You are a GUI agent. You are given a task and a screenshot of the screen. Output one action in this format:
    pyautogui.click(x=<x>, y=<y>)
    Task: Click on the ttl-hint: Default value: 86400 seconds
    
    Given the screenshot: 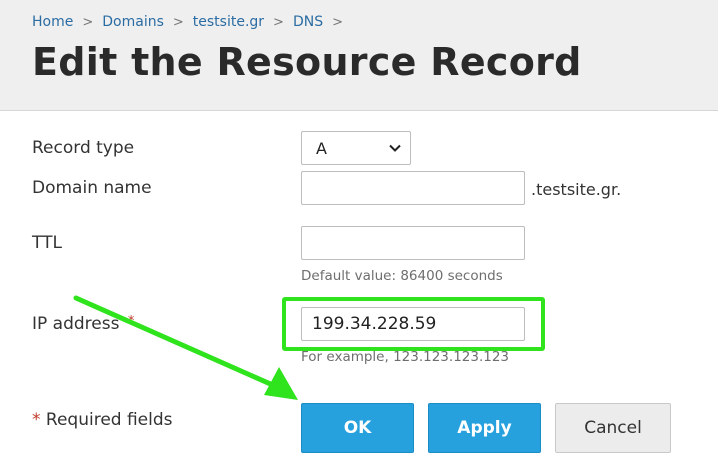 What is the action you would take?
    pyautogui.click(x=402, y=276)
    